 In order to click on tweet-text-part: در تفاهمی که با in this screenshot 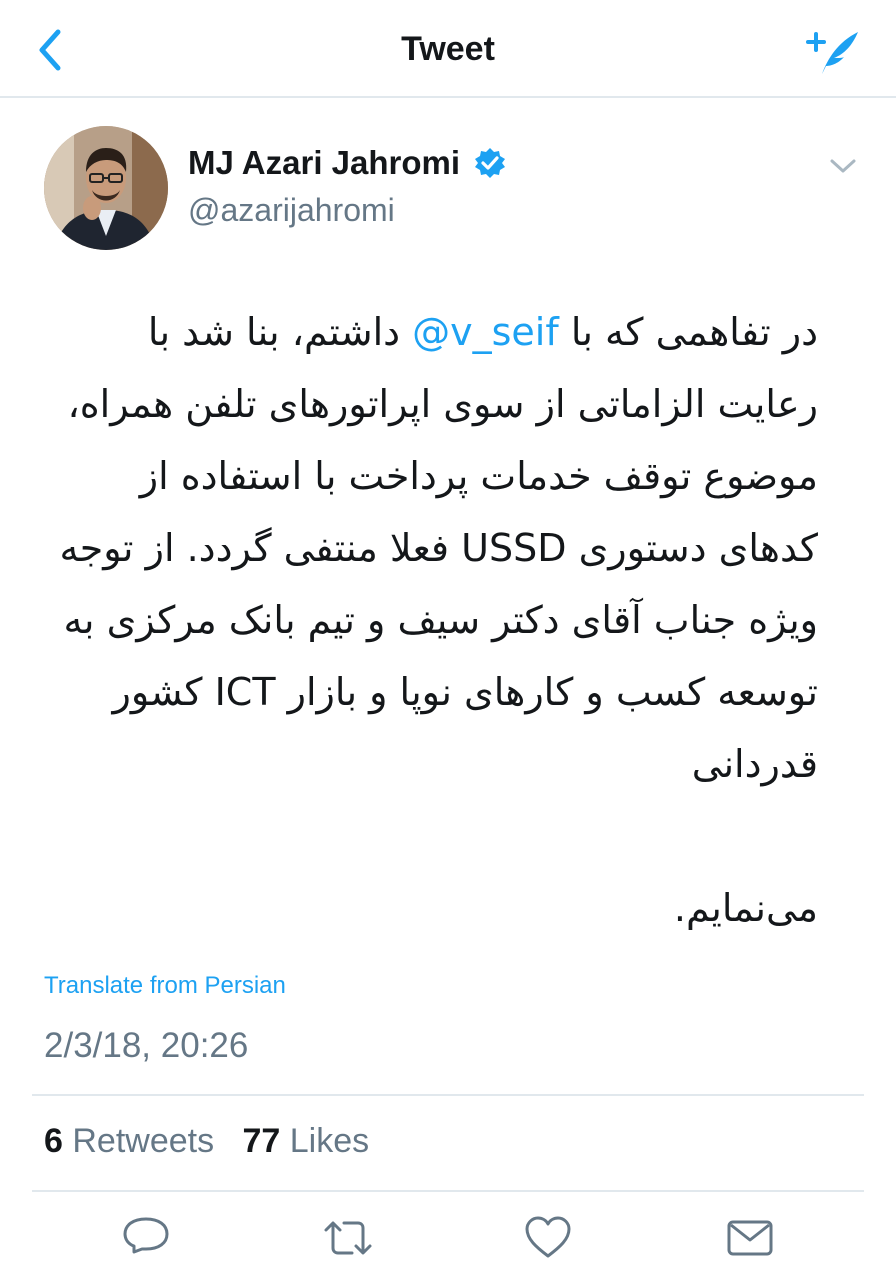, I will do `click(688, 332)`.